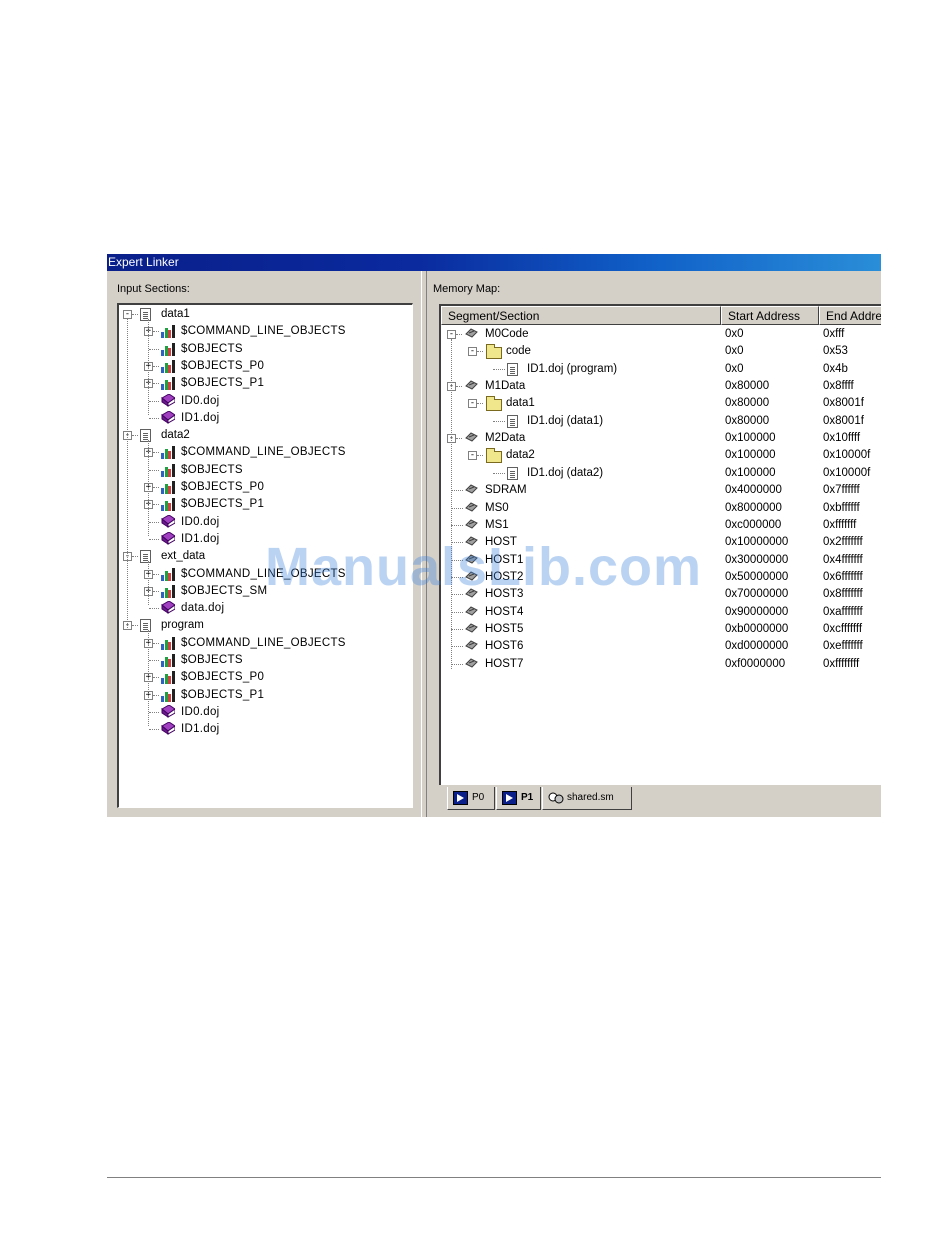 The width and height of the screenshot is (950, 1246). What do you see at coordinates (661, 455) in the screenshot?
I see `table-row: - data2 0x100000 0x10000f` at bounding box center [661, 455].